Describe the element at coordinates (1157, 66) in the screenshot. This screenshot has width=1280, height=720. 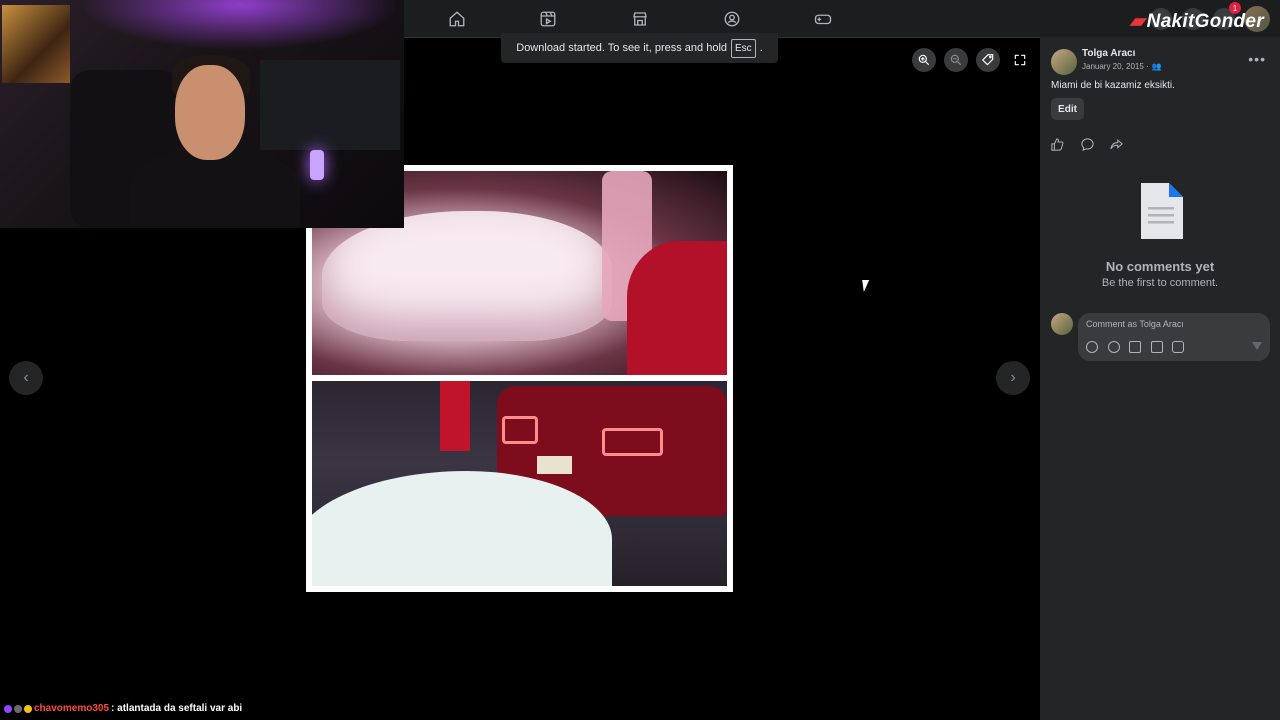
I see `friends-audience-icon: 👥` at that location.